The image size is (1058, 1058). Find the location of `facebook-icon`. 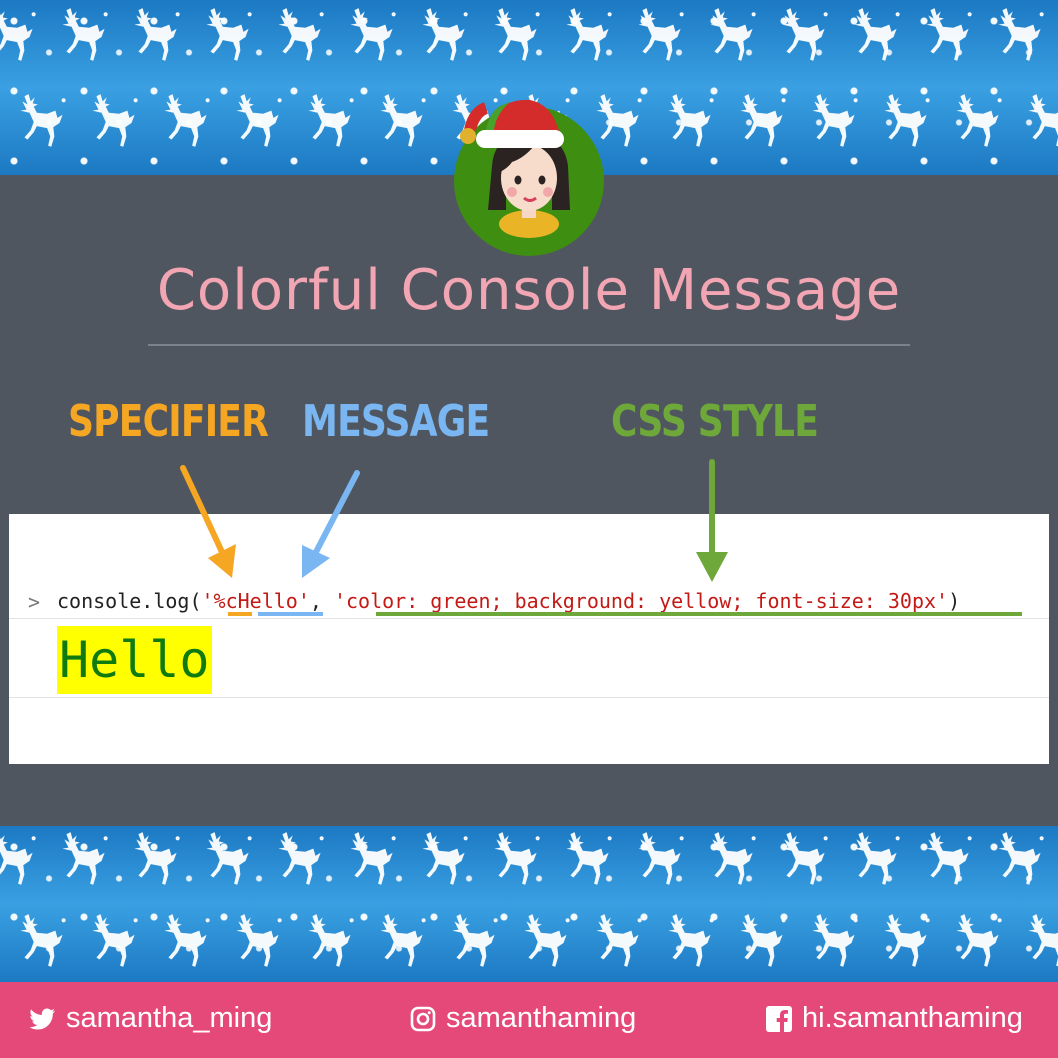

facebook-icon is located at coordinates (779, 1018).